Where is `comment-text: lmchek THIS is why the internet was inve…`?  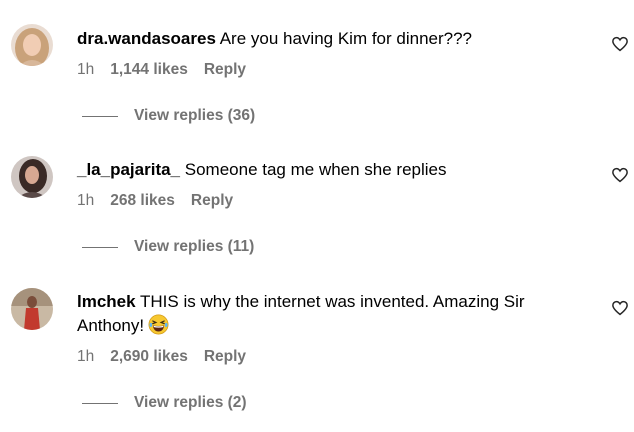 comment-text: lmchek THIS is why the internet was inve… is located at coordinates (327, 314).